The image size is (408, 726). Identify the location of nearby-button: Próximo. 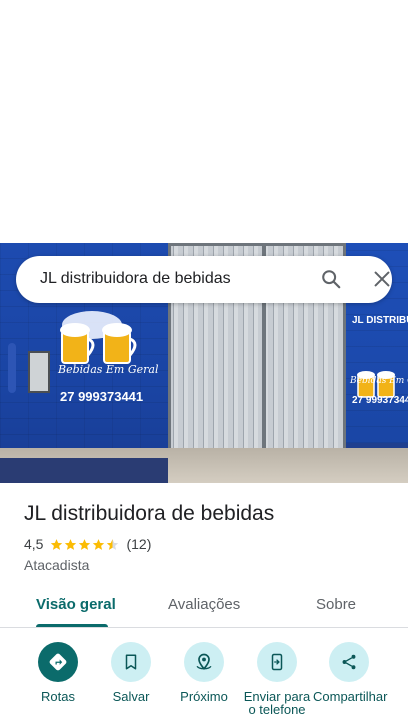
(204, 683).